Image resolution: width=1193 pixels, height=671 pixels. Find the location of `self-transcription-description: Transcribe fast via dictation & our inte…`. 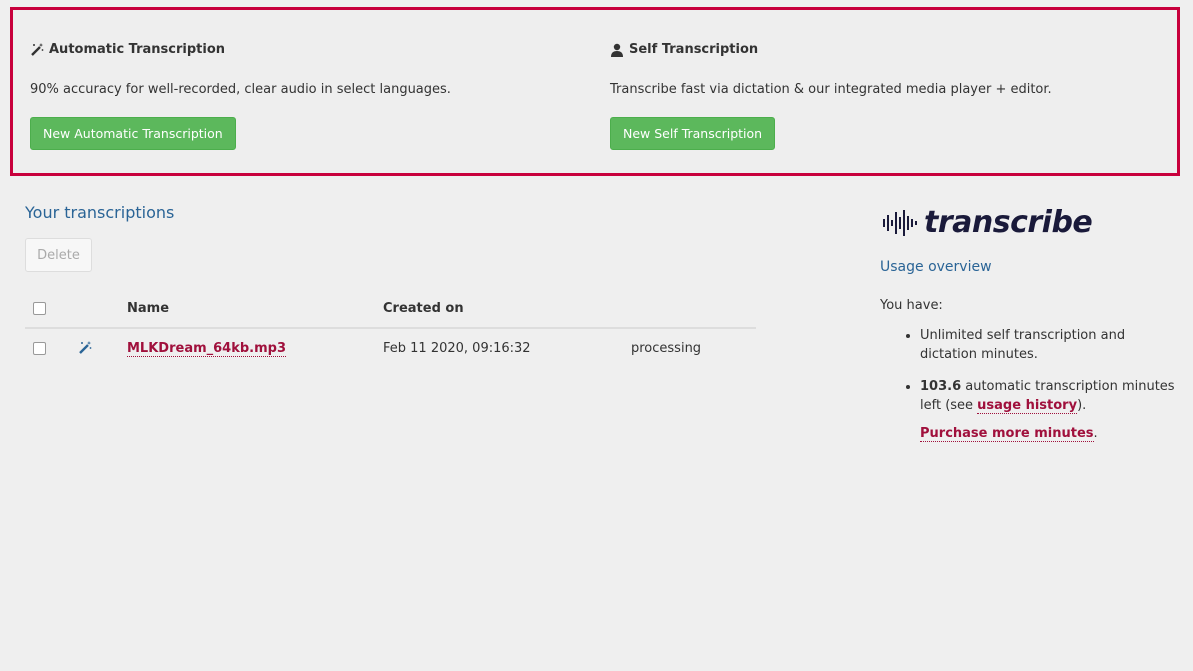

self-transcription-description: Transcribe fast via dictation & our inte… is located at coordinates (831, 89).